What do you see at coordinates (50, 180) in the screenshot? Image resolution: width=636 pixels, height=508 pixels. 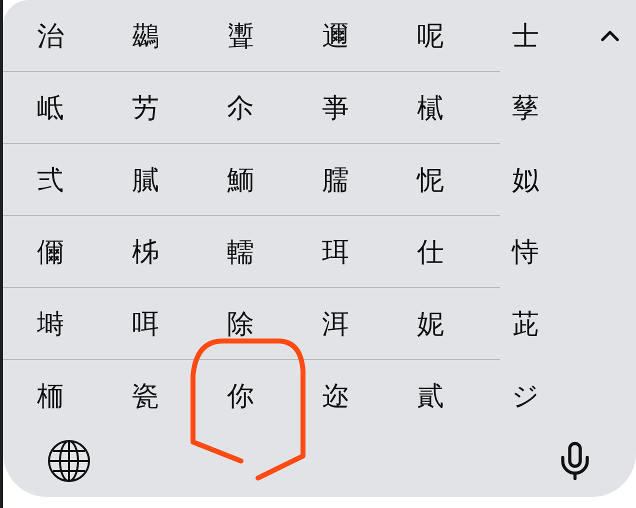 I see `candidate-key: 弍` at bounding box center [50, 180].